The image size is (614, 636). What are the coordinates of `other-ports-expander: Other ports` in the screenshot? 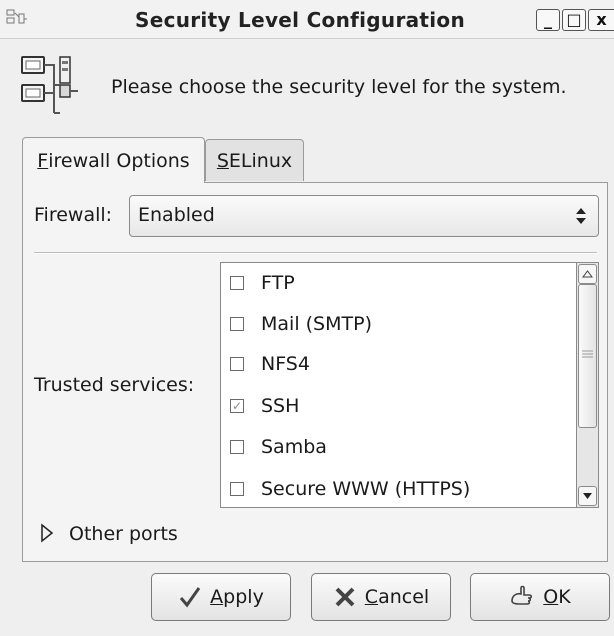 It's located at (123, 534).